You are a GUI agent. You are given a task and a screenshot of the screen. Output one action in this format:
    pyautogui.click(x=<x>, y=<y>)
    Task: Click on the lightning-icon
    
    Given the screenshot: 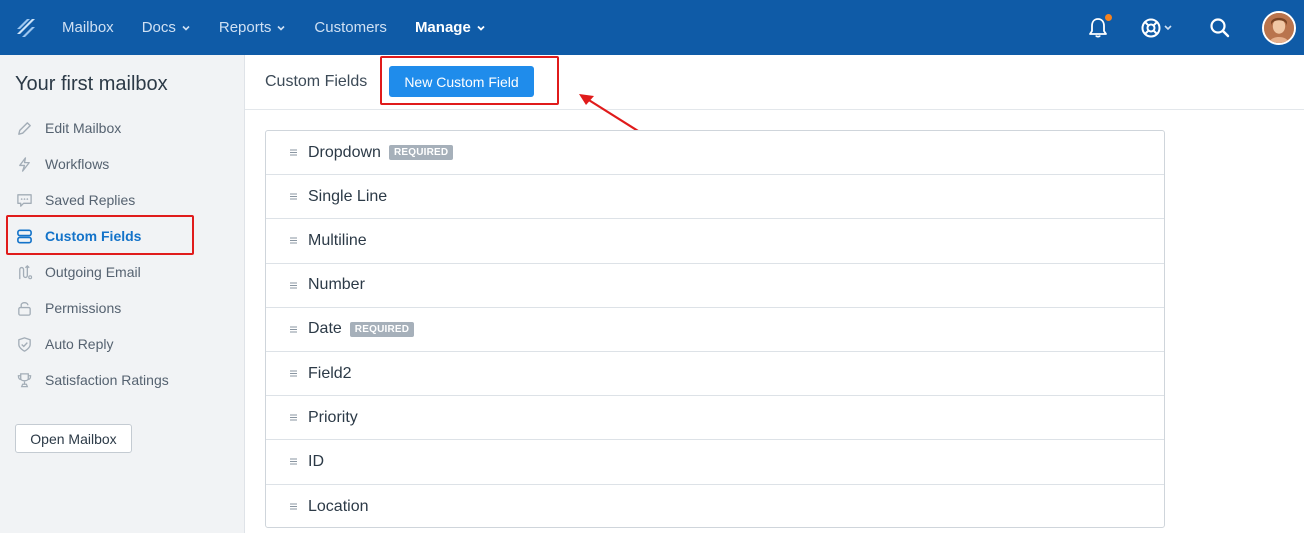 What is the action you would take?
    pyautogui.click(x=24, y=164)
    